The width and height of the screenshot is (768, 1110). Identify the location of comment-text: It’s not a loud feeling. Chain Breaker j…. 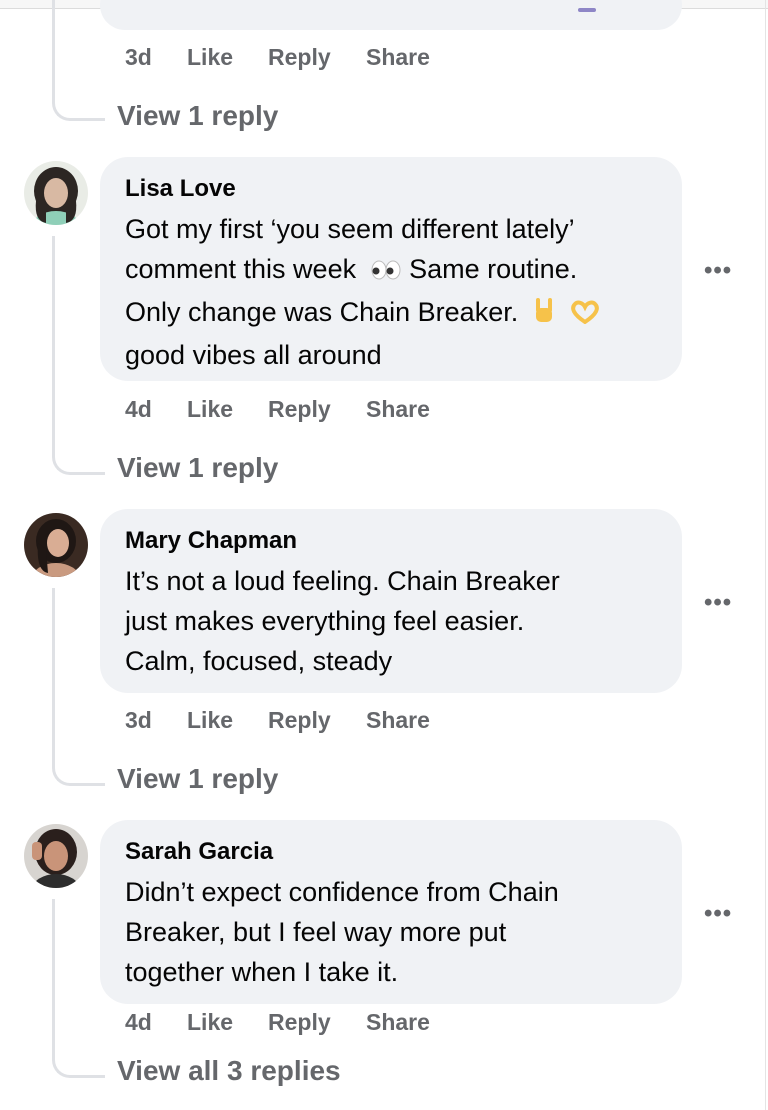
(391, 621).